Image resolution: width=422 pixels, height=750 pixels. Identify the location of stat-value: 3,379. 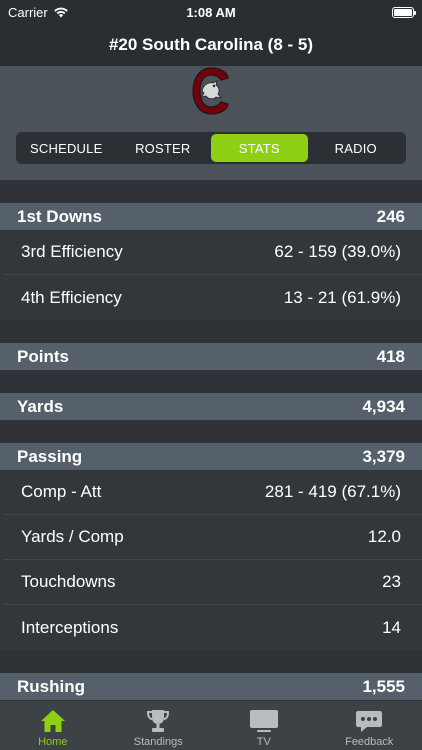
(383, 456).